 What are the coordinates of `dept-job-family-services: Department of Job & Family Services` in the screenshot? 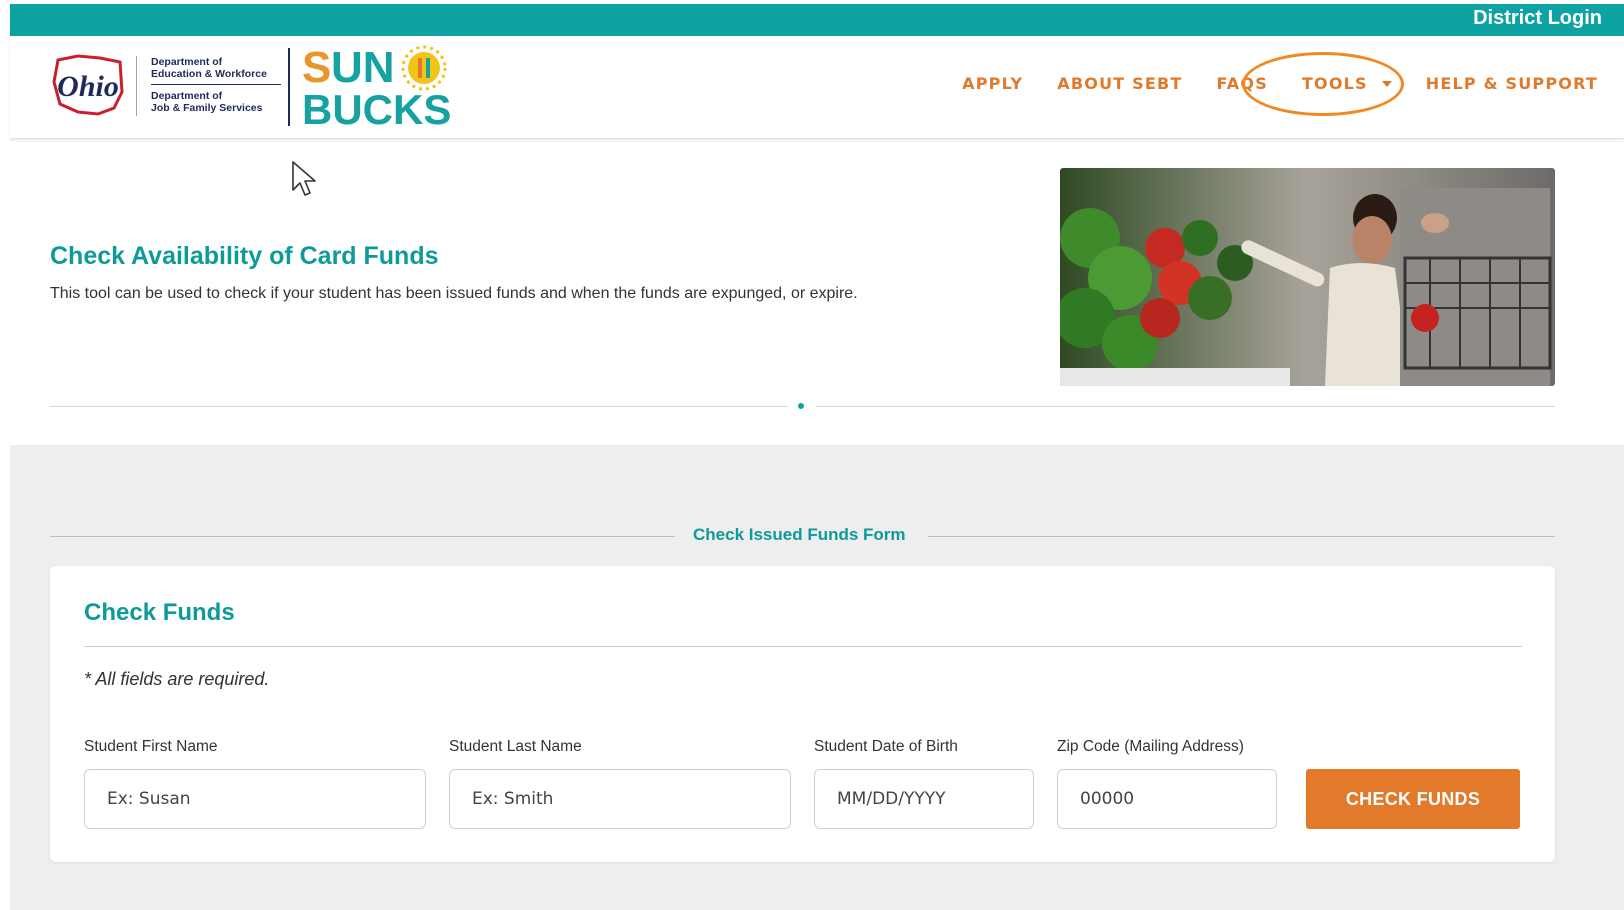 It's located at (207, 102).